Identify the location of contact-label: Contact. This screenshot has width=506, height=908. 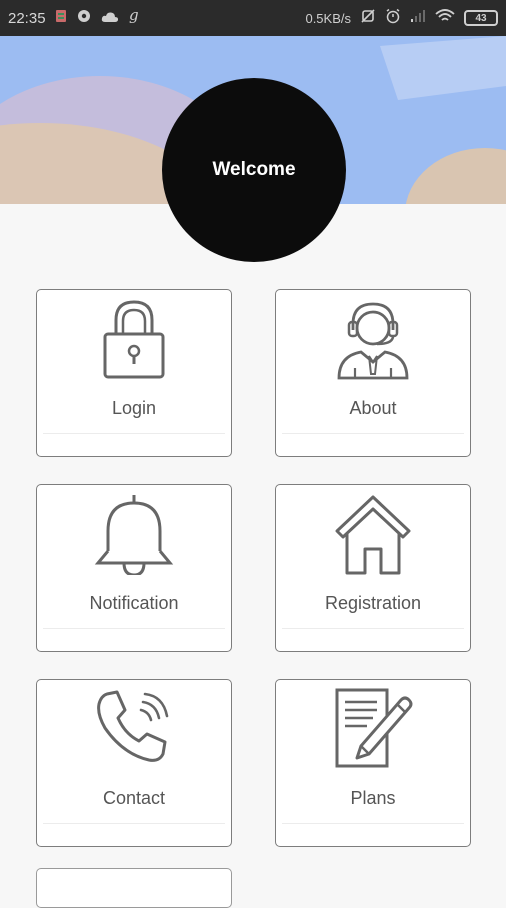
(134, 798).